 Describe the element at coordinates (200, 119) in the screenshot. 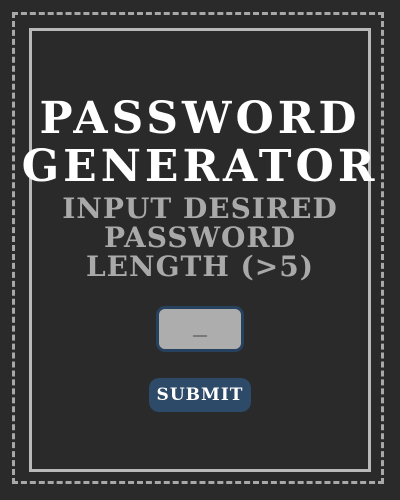

I see `title-line-1: PASSWORD` at that location.